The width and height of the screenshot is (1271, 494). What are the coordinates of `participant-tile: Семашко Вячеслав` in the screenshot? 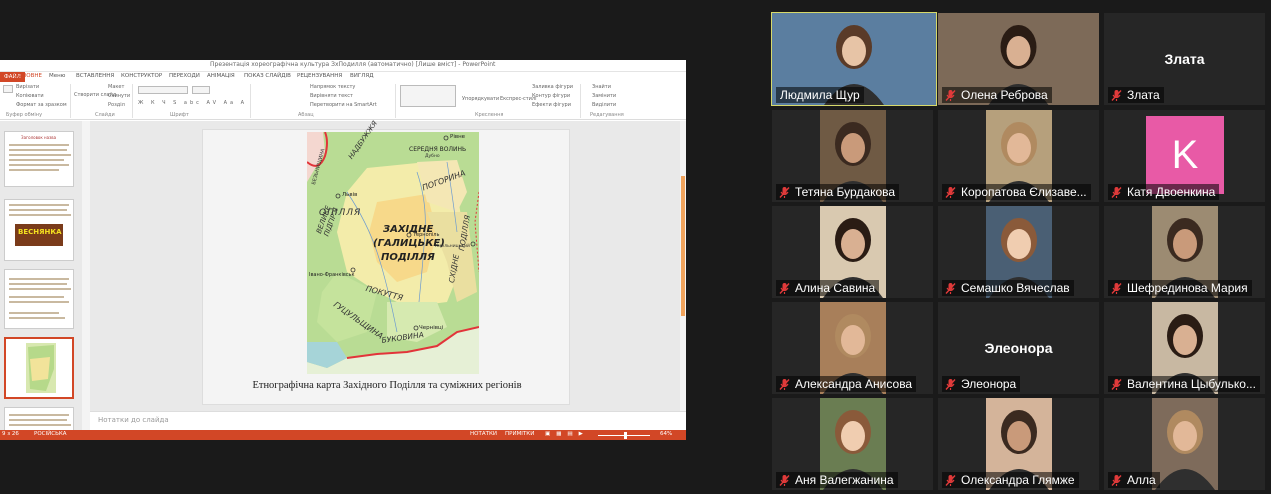 It's located at (1018, 252).